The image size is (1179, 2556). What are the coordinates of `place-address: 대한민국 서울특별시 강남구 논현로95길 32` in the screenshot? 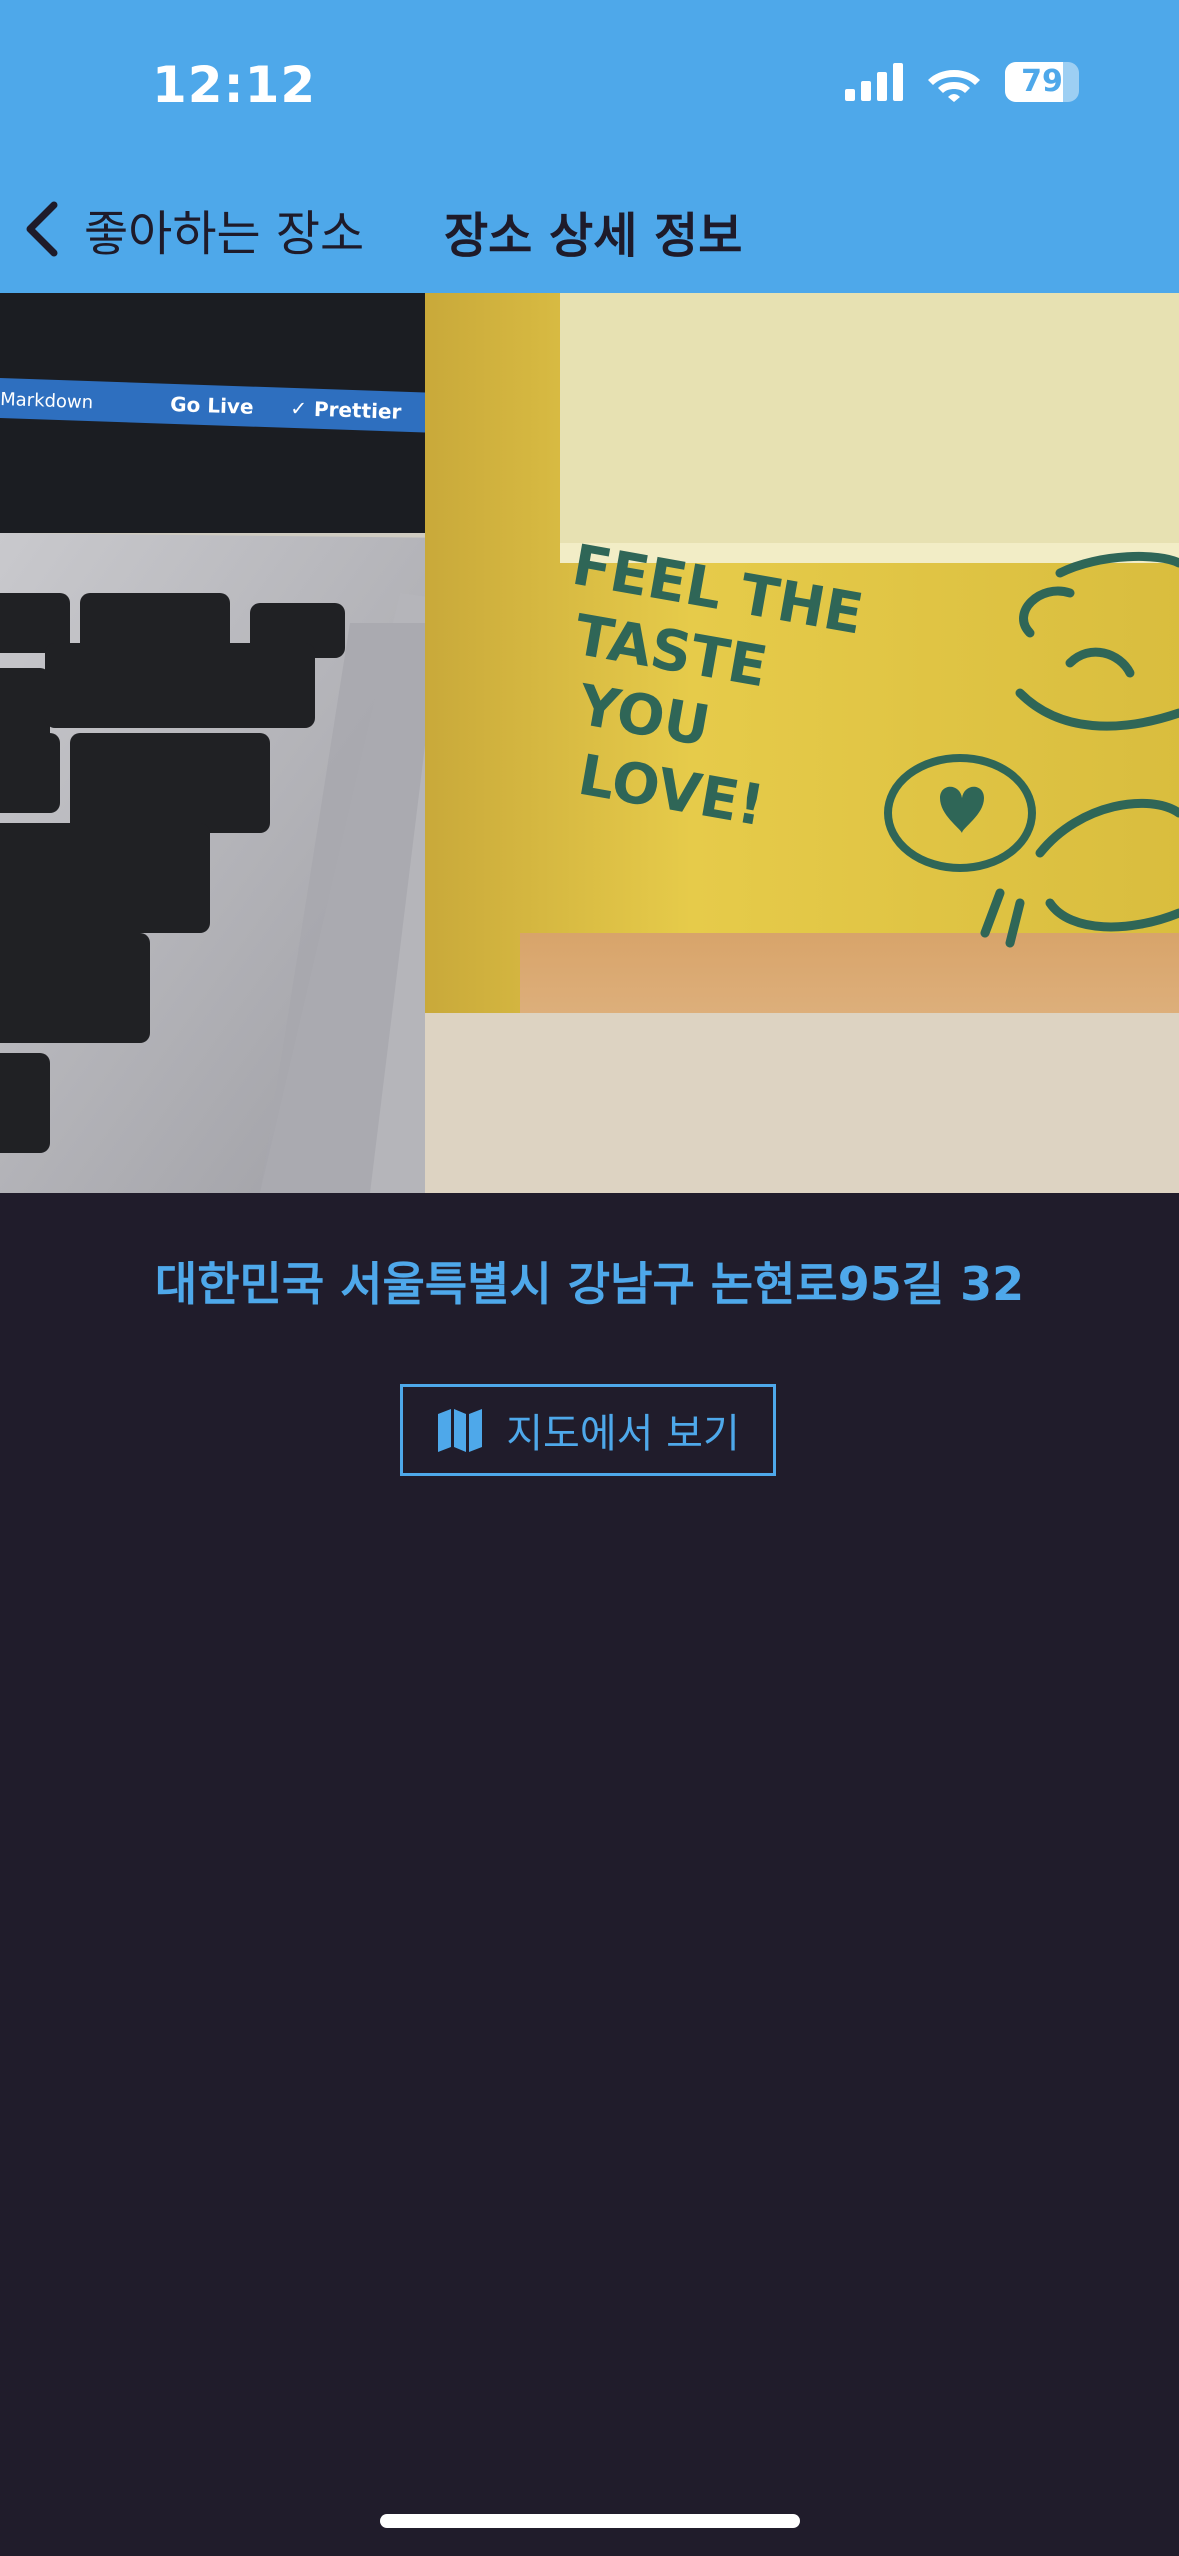 It's located at (589, 1284).